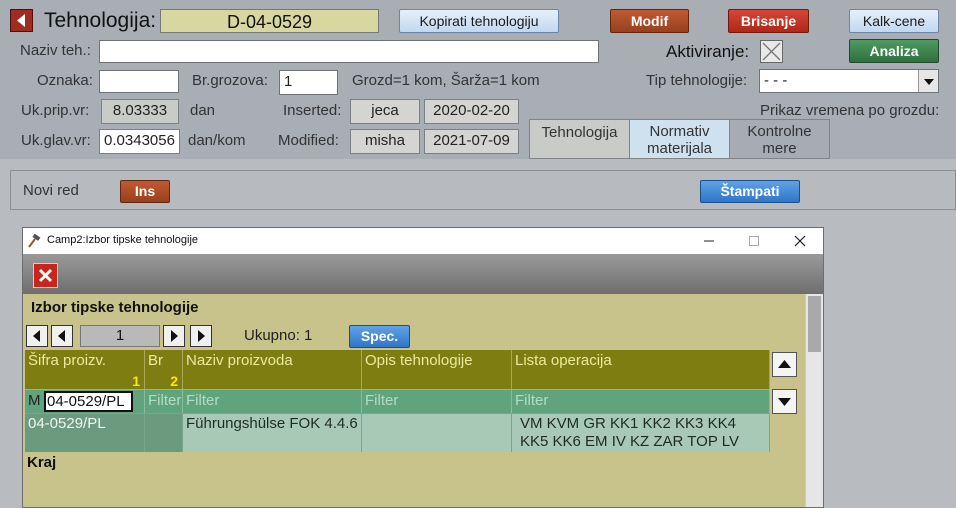 Image resolution: width=956 pixels, height=508 pixels. Describe the element at coordinates (709, 241) in the screenshot. I see `minimize-icon` at that location.